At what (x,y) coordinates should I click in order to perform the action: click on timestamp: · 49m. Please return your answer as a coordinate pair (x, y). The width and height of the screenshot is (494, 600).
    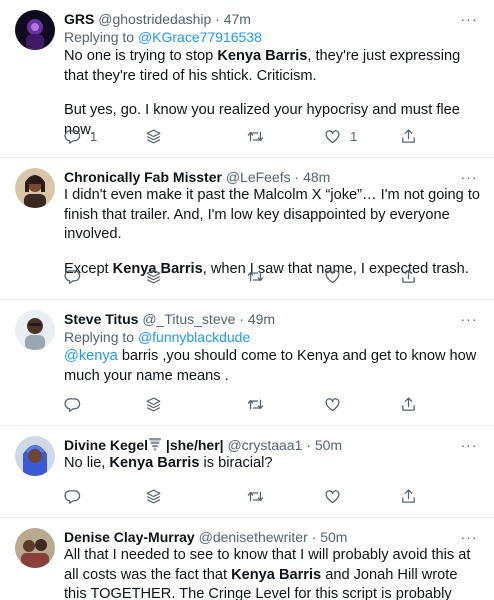
    Looking at the image, I should click on (257, 319).